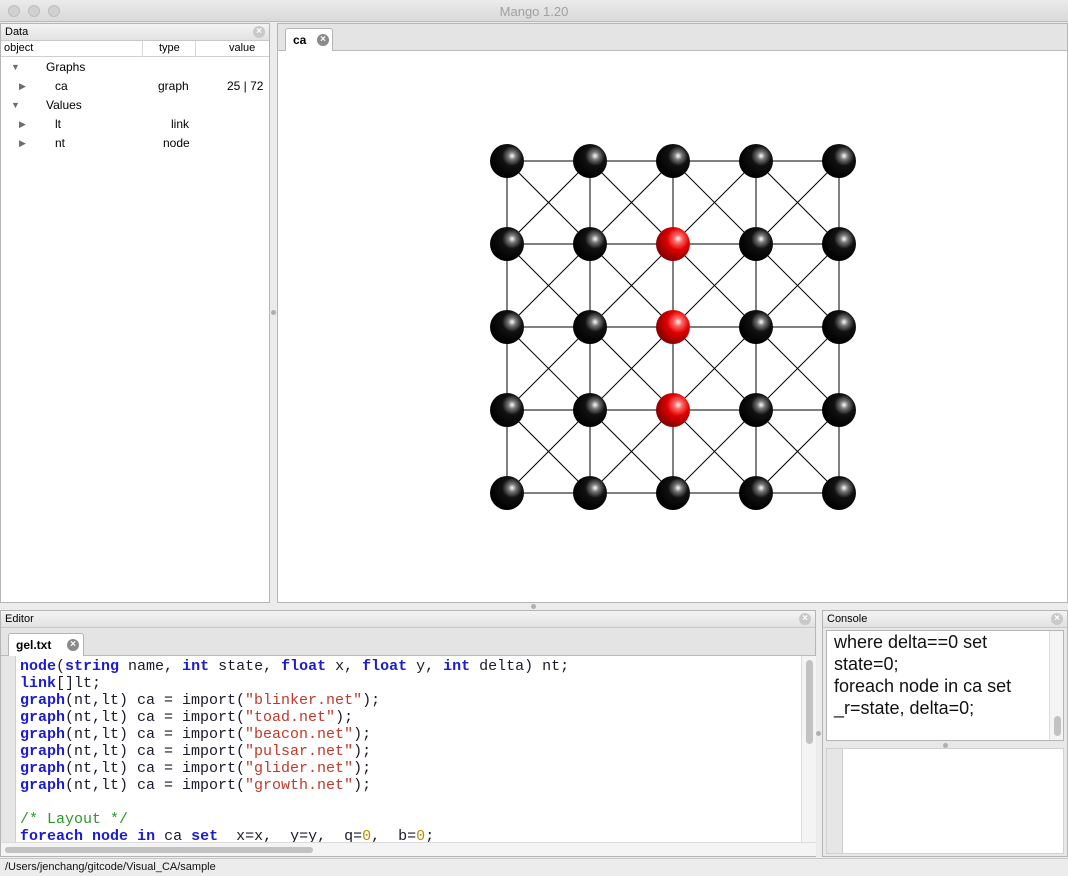 Image resolution: width=1068 pixels, height=876 pixels. I want to click on tree-group-label: Values, so click(64, 105).